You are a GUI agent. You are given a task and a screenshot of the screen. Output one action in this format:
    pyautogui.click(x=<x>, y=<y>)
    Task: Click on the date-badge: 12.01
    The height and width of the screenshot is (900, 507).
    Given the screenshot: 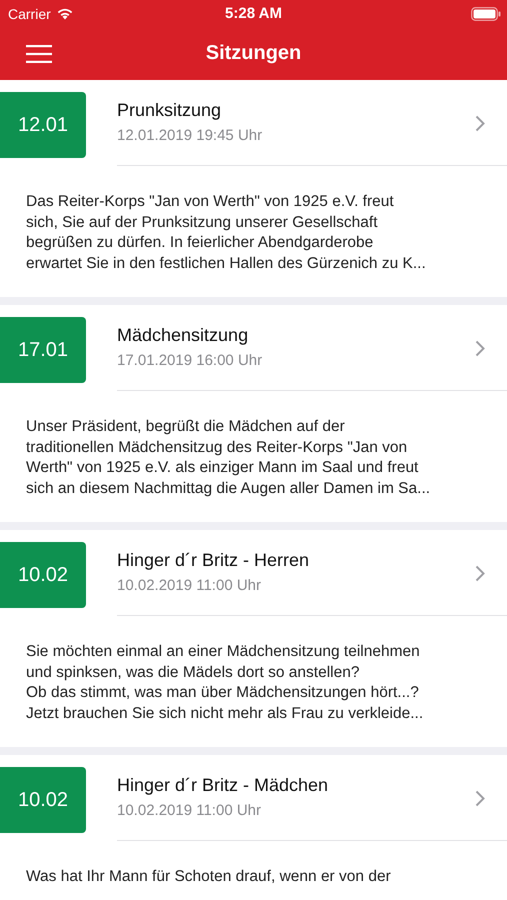 What is the action you would take?
    pyautogui.click(x=43, y=125)
    